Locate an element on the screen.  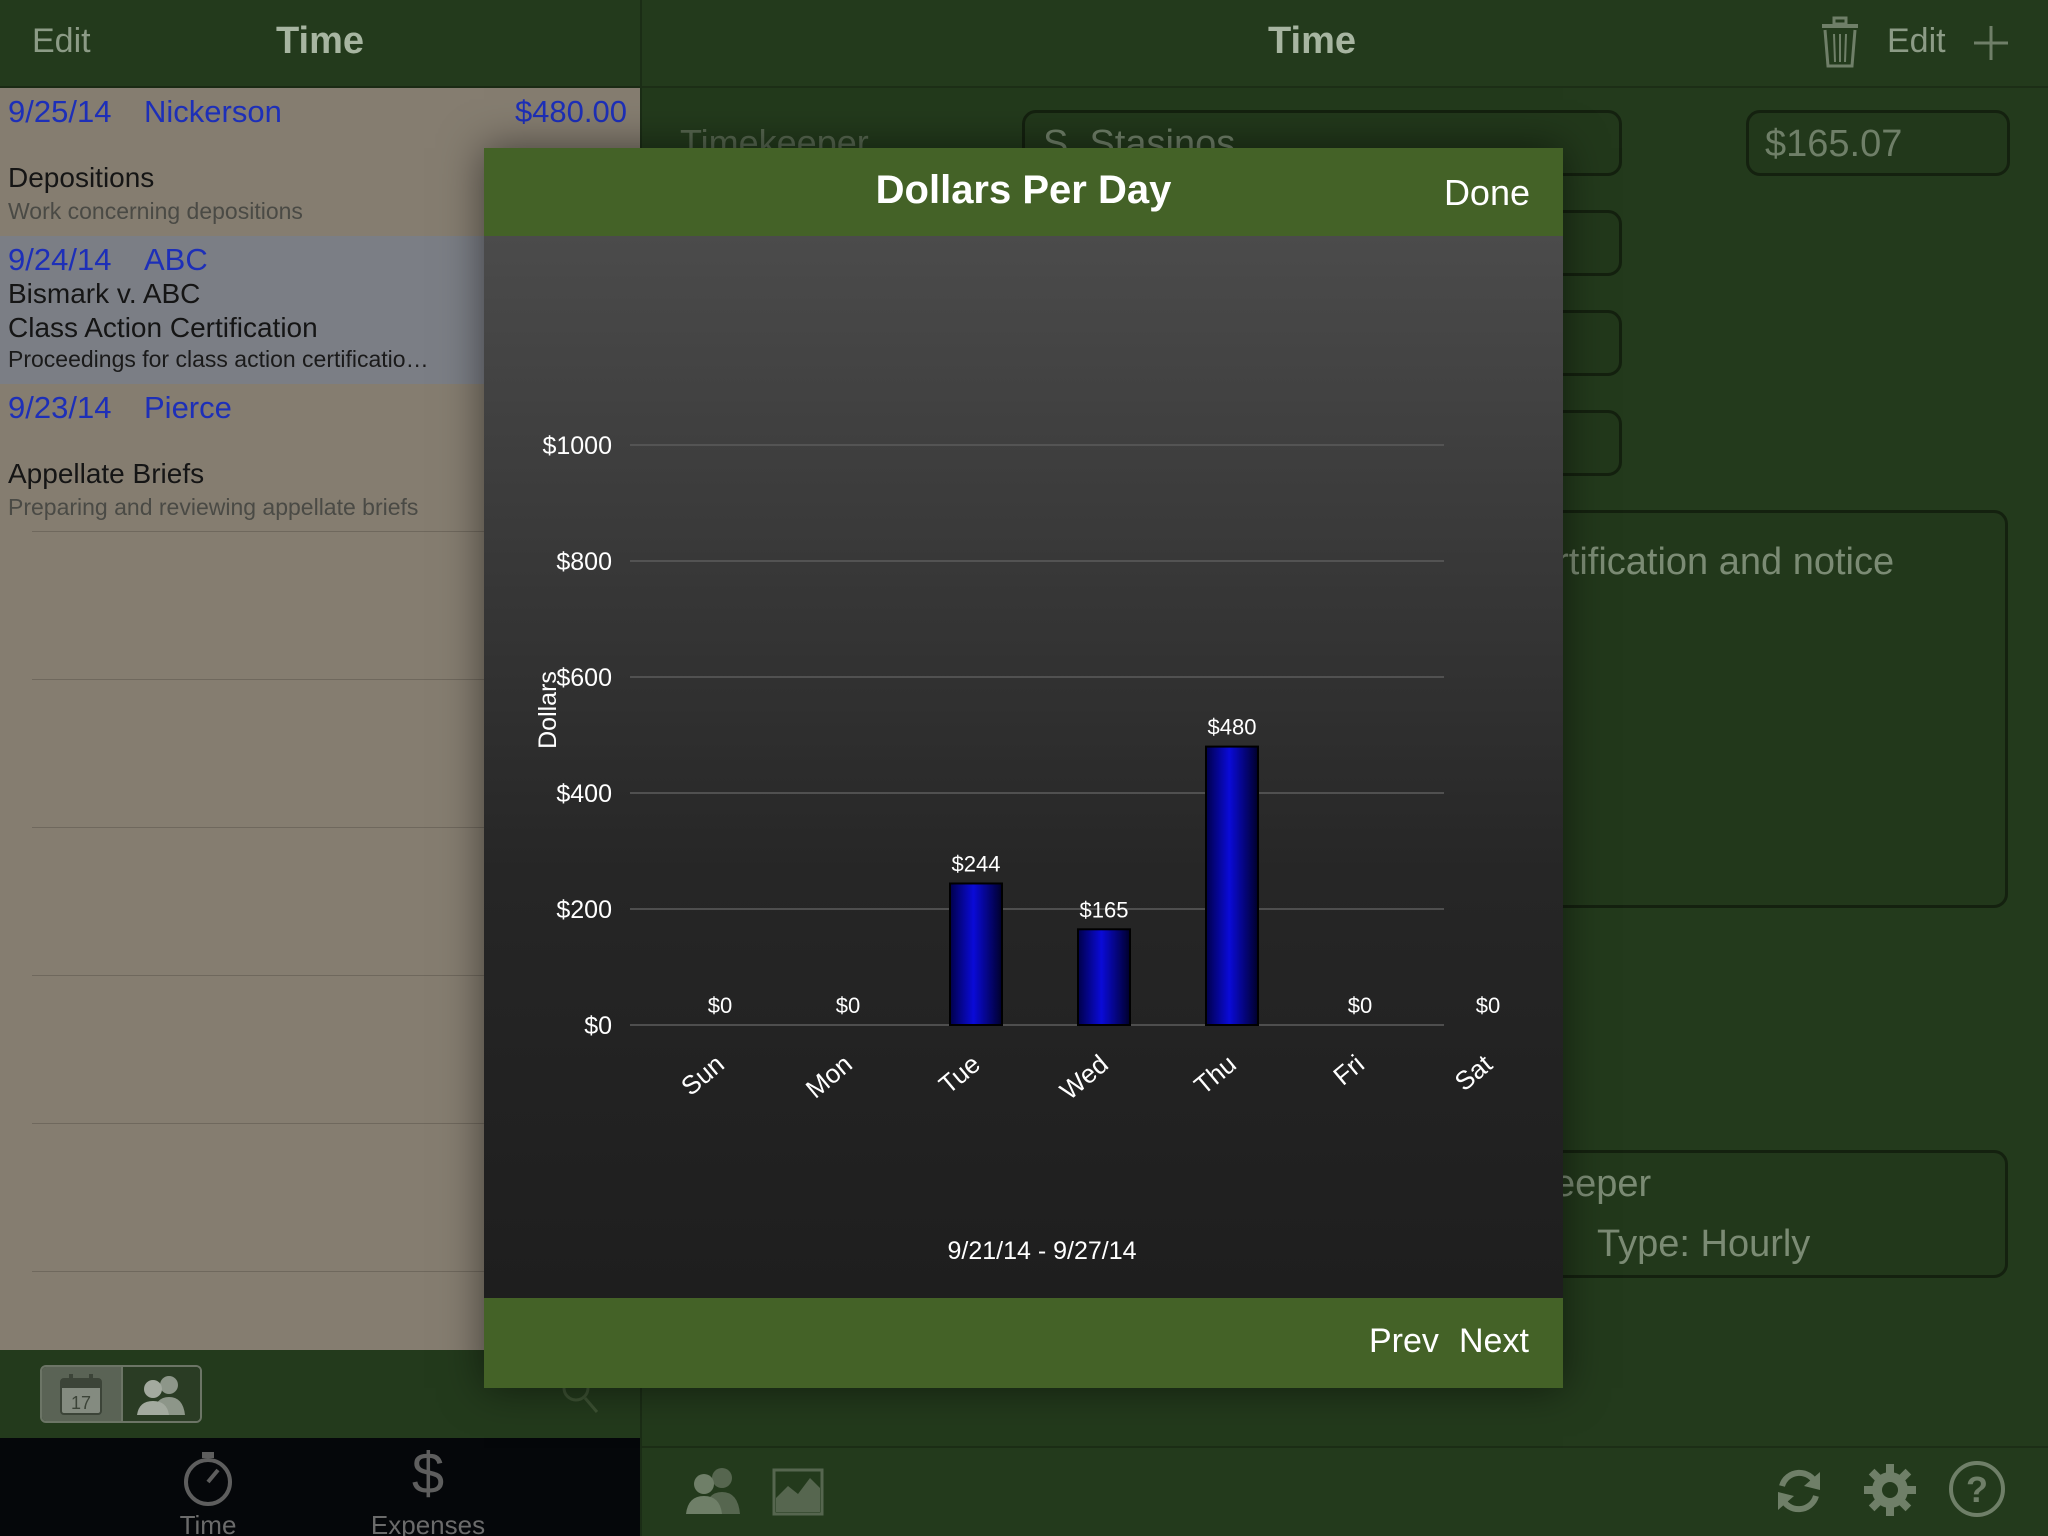
left-nav-title: Time is located at coordinates (319, 41).